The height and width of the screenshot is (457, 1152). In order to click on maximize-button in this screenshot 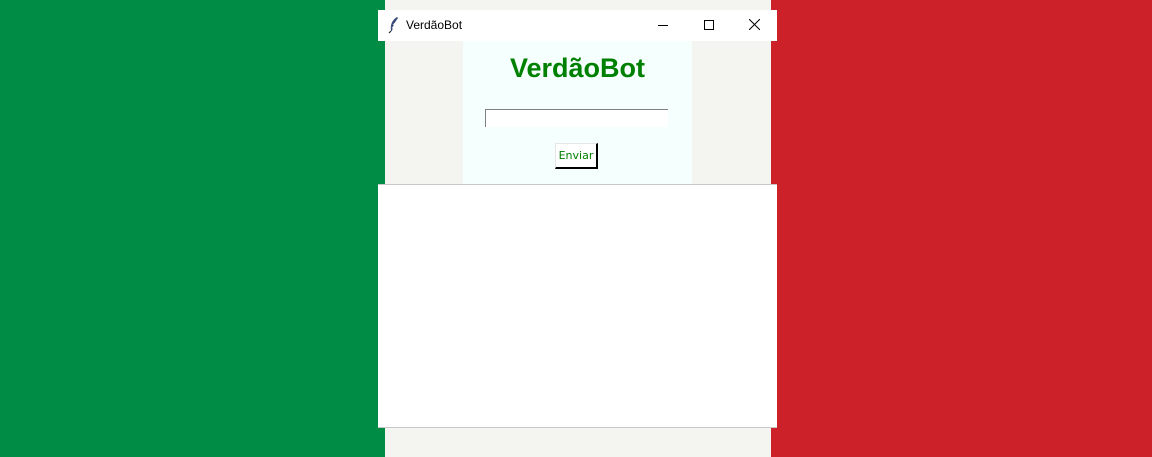, I will do `click(709, 25)`.